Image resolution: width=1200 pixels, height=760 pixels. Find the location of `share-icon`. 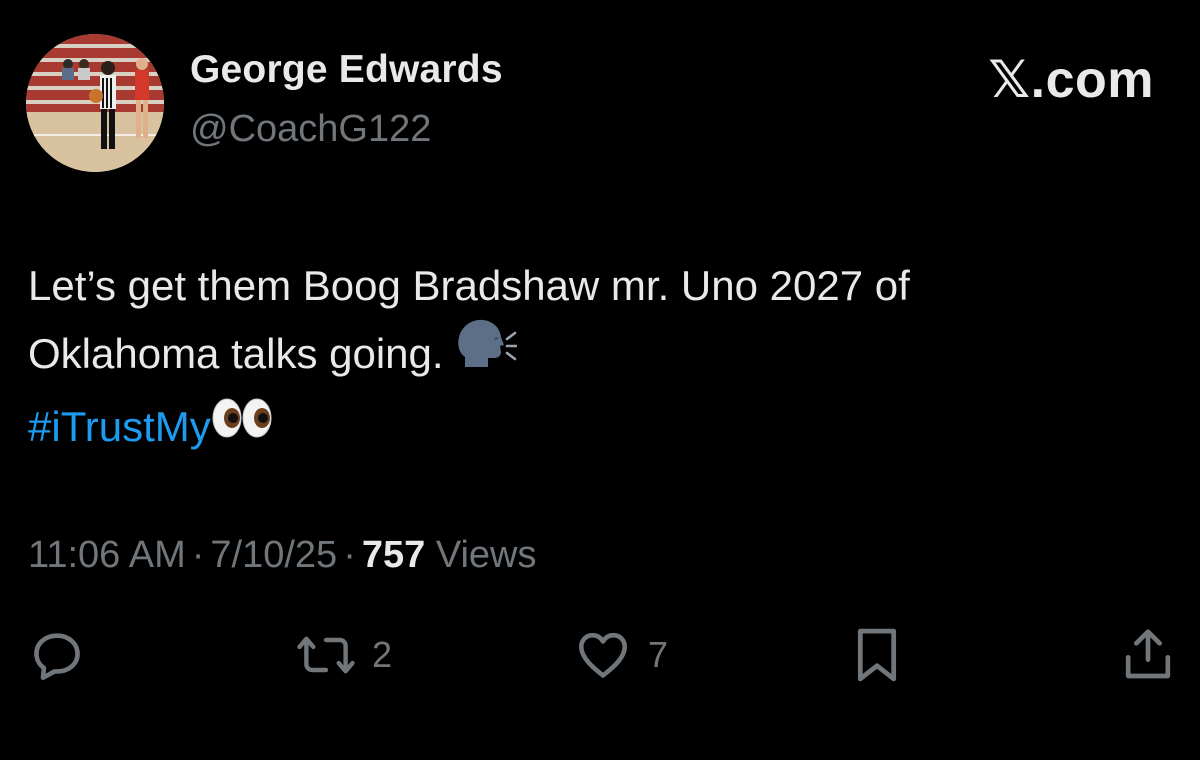

share-icon is located at coordinates (1148, 655).